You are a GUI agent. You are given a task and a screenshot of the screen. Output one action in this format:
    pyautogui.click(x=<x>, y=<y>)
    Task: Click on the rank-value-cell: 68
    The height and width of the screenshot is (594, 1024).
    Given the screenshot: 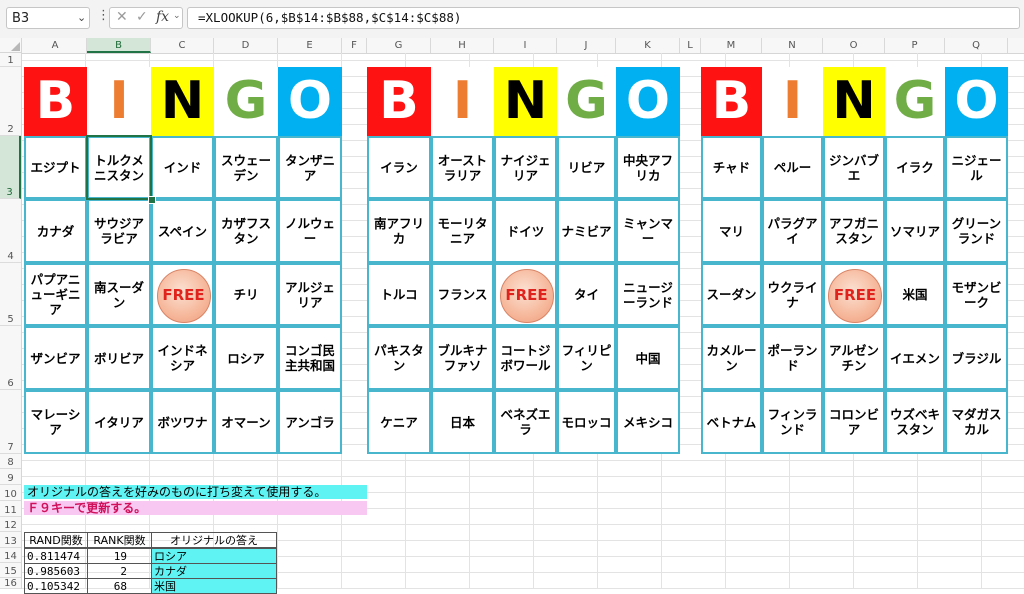 What is the action you would take?
    pyautogui.click(x=119, y=586)
    